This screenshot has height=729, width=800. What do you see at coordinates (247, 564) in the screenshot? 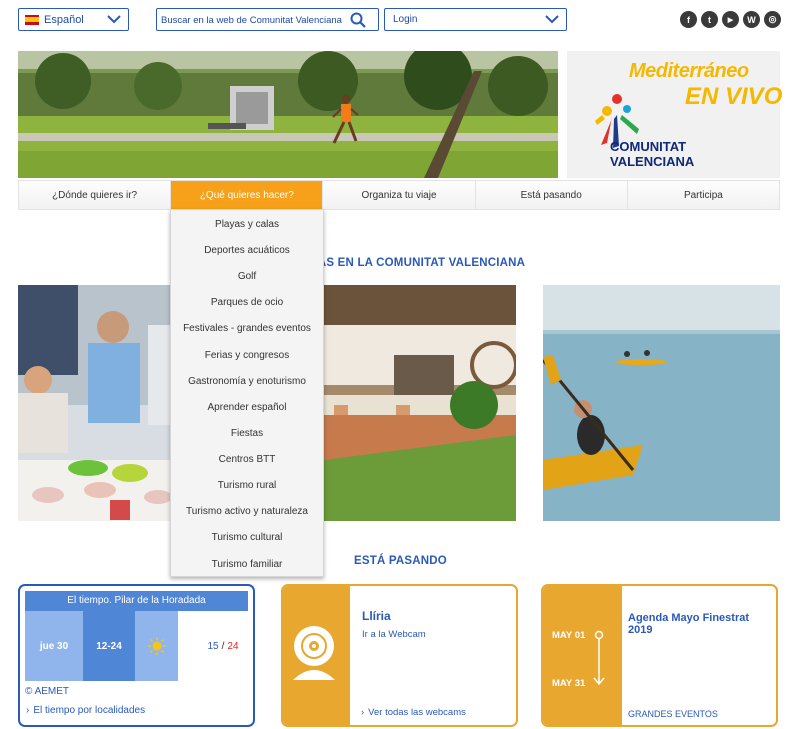
I see `menu-item-turismo-familiar: Turismo familiar` at bounding box center [247, 564].